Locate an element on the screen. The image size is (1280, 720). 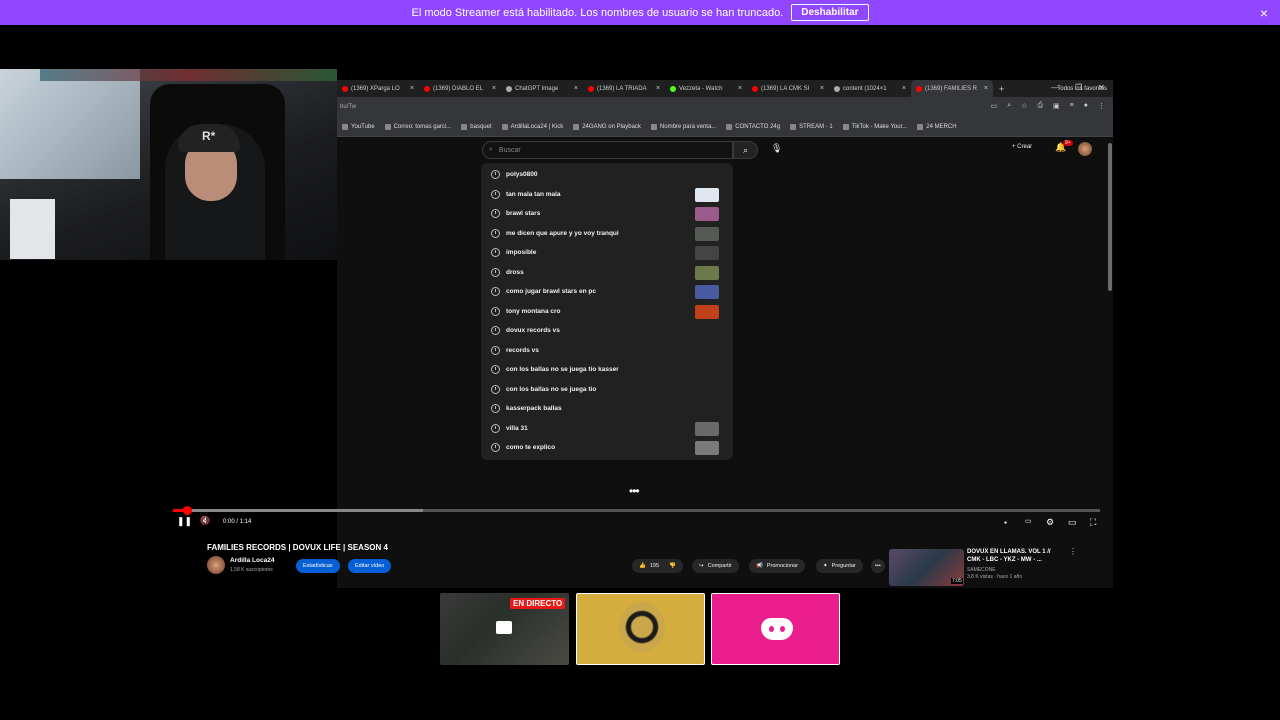
close-icon: × is located at coordinates (1264, 13).